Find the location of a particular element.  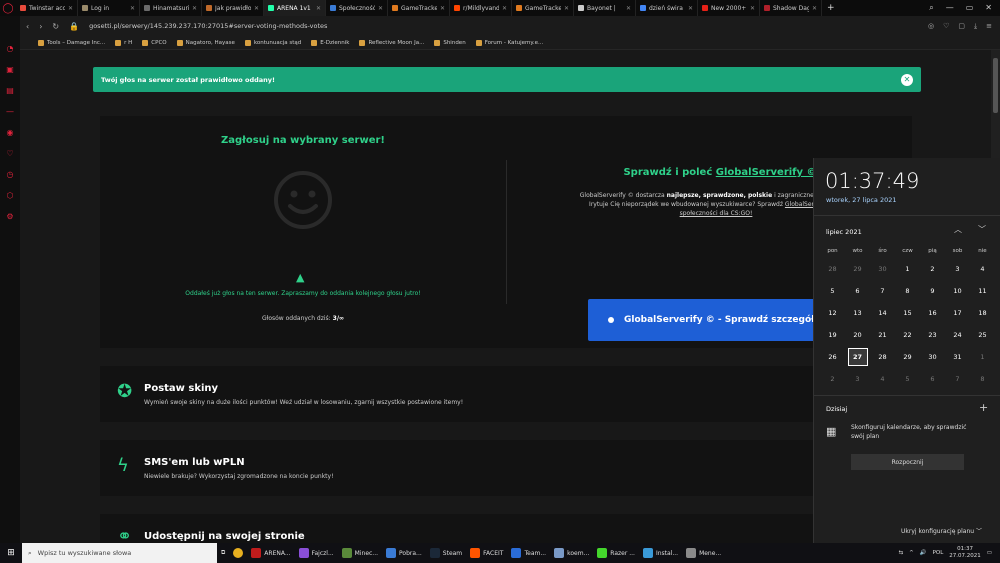

taskbar-clock: 01:37 27.07.2021 is located at coordinates (965, 553).